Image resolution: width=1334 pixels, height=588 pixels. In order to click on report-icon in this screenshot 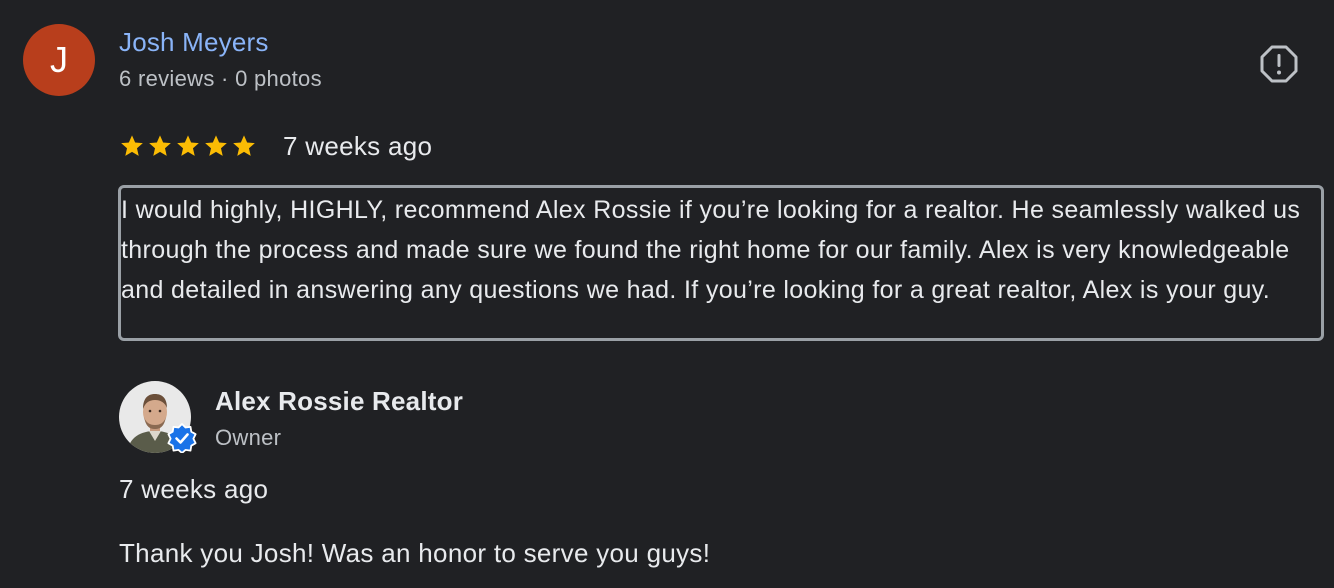, I will do `click(1279, 64)`.